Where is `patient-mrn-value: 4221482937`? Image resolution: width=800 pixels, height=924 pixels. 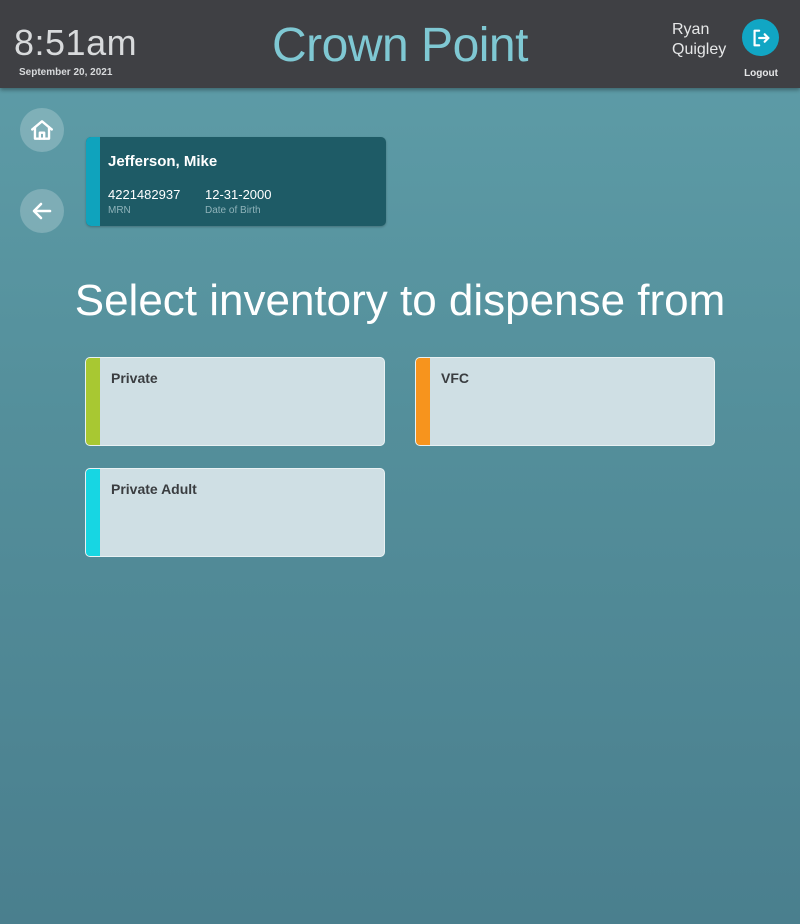
patient-mrn-value: 4221482937 is located at coordinates (144, 194).